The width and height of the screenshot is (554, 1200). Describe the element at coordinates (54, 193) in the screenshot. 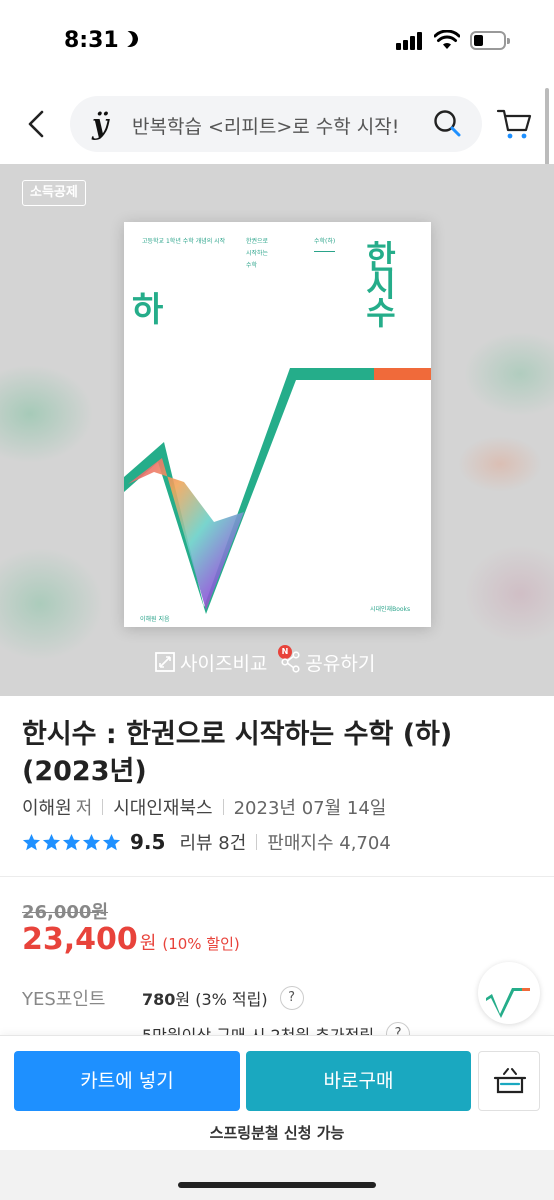

I see `tax-deduction-badge: 소득공제` at that location.